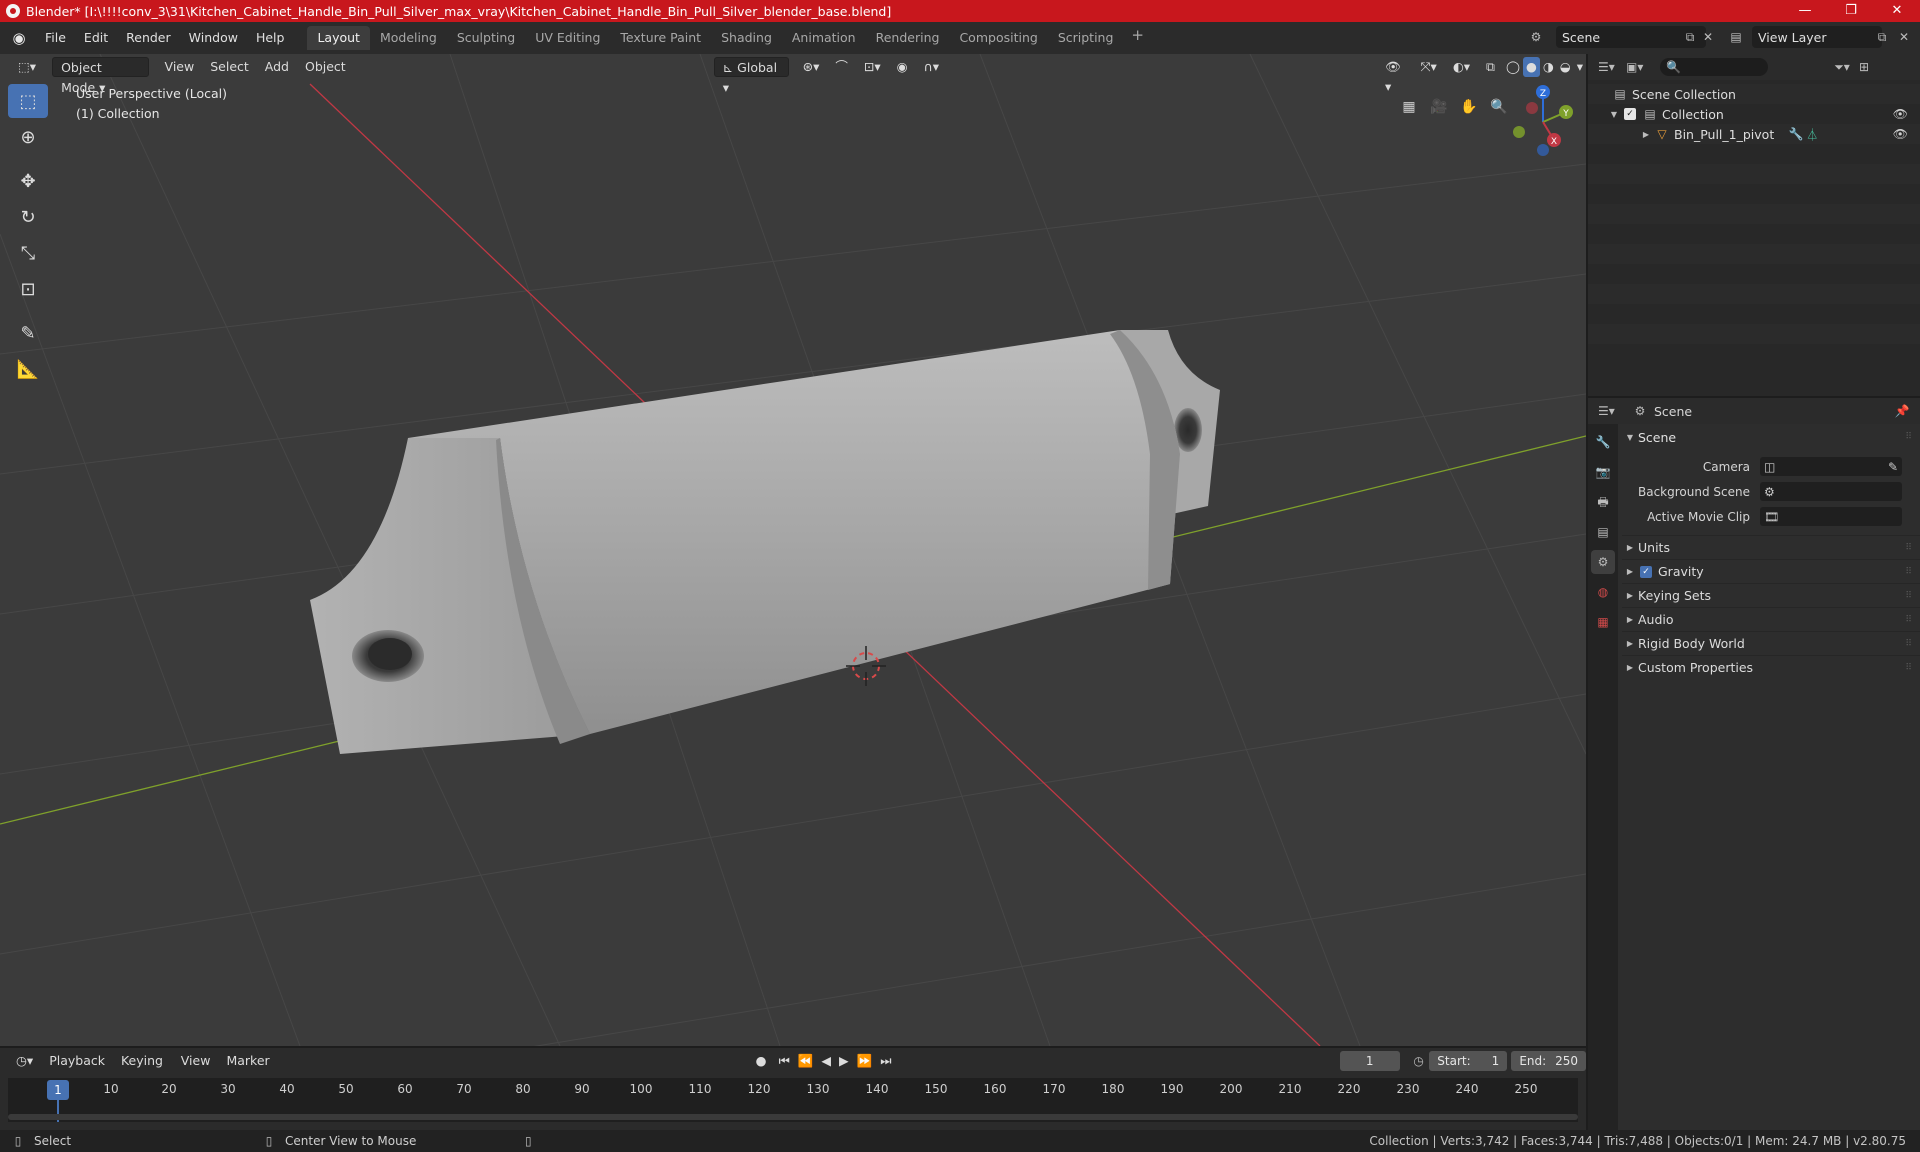  I want to click on axis-gizmo: Z Y X, so click(1541, 122).